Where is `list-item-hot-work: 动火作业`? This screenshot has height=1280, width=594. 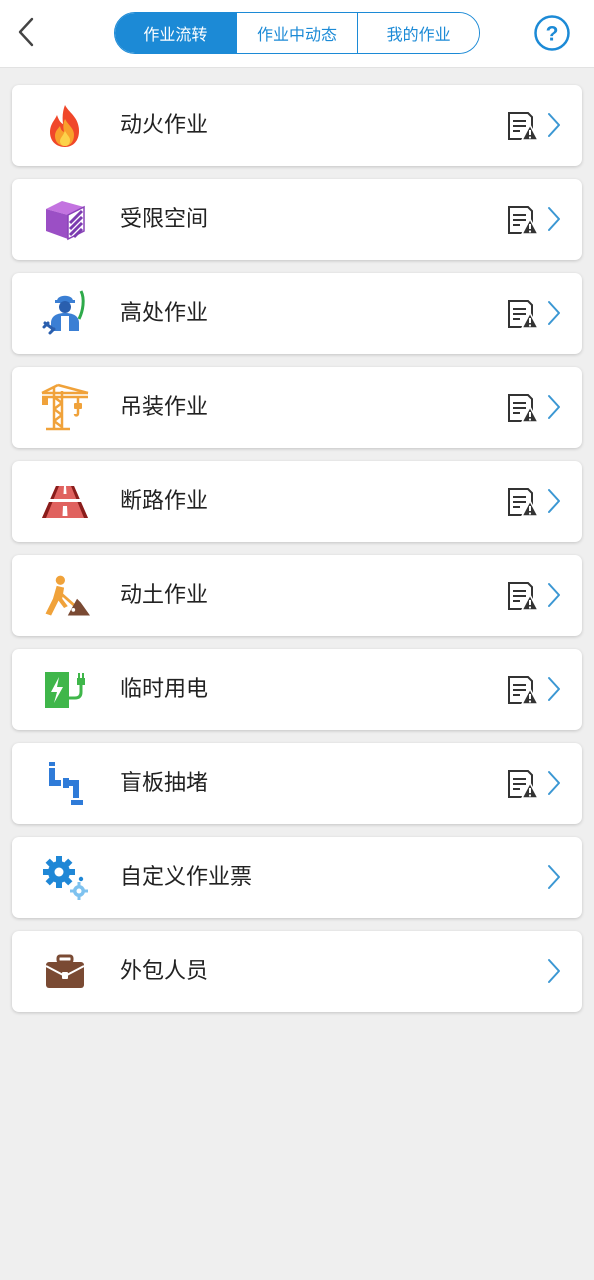
list-item-hot-work: 动火作业 is located at coordinates (297, 125).